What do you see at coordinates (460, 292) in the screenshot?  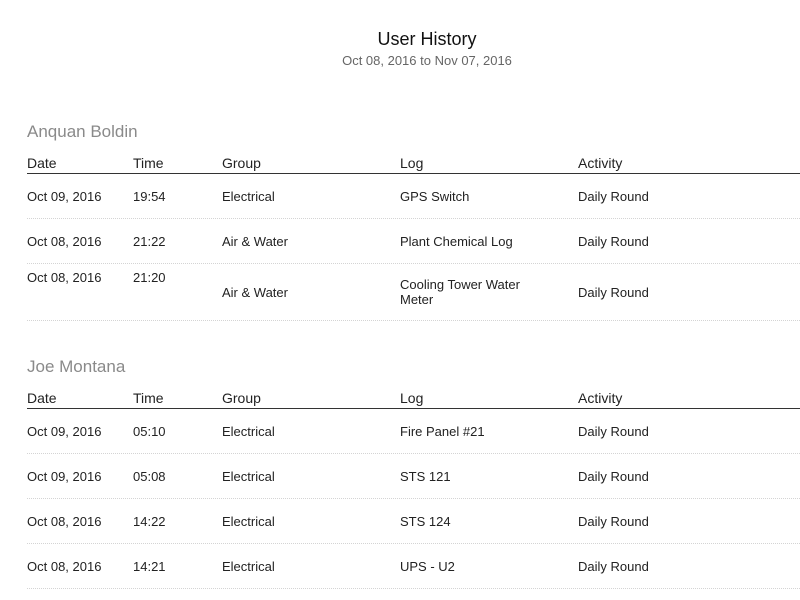 I see `cell-log: Cooling Tower Water Meter` at bounding box center [460, 292].